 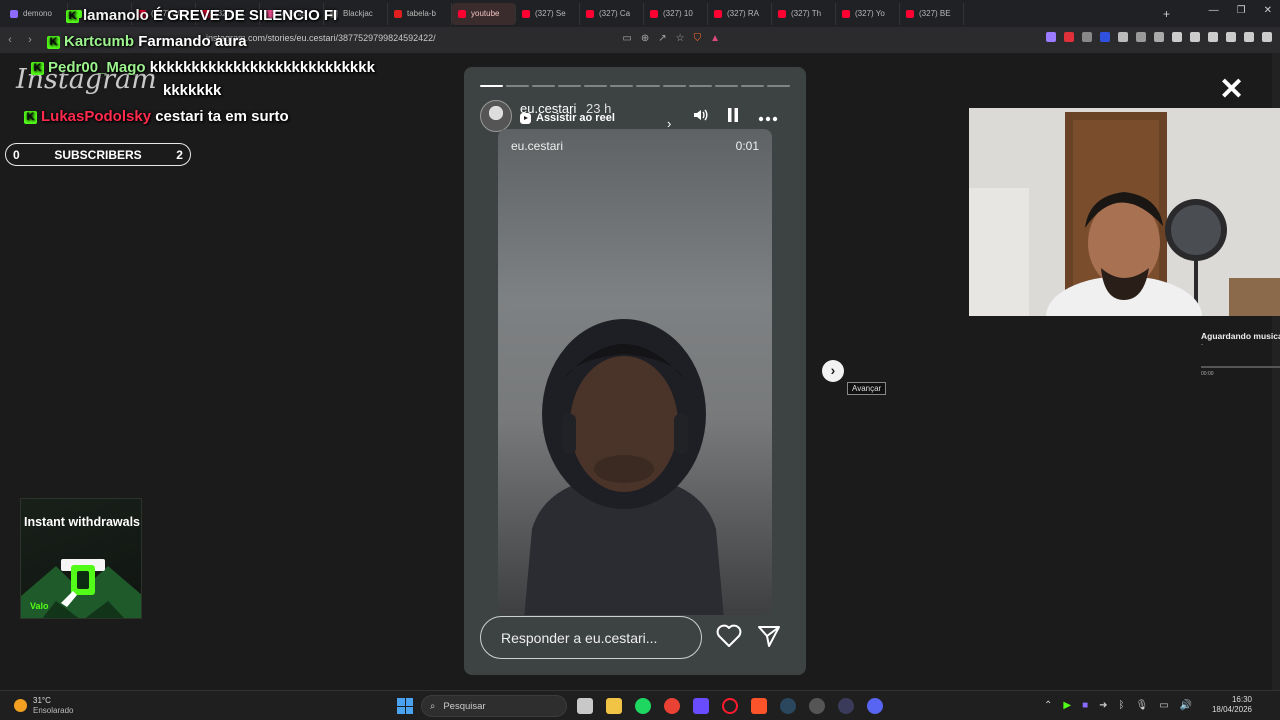 I want to click on tab-label: (327) RA, so click(x=743, y=13).